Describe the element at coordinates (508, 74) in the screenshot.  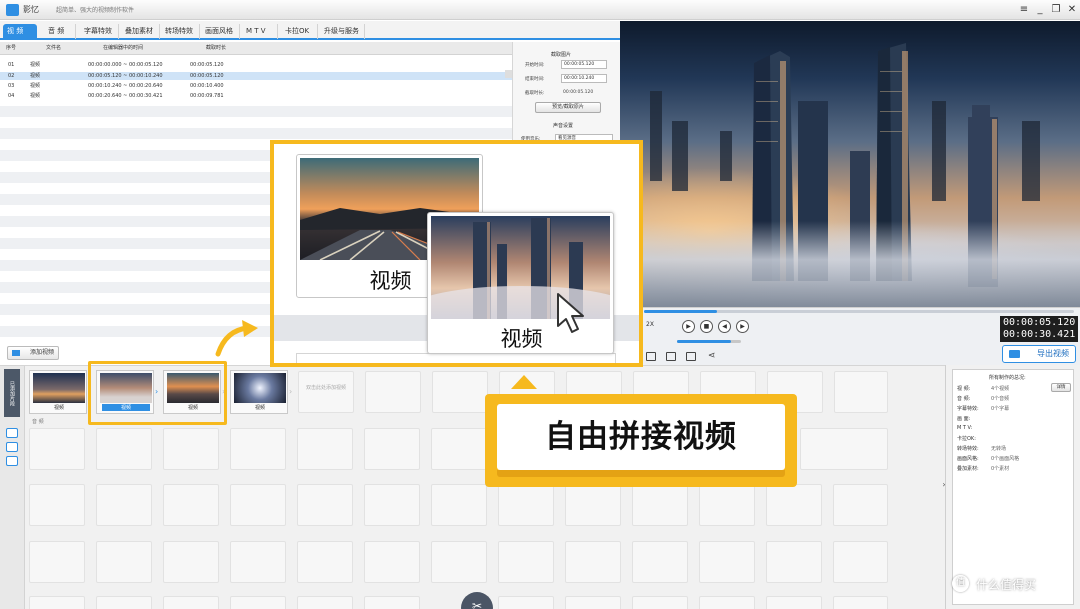
I see `list-scrollbar-thumb` at that location.